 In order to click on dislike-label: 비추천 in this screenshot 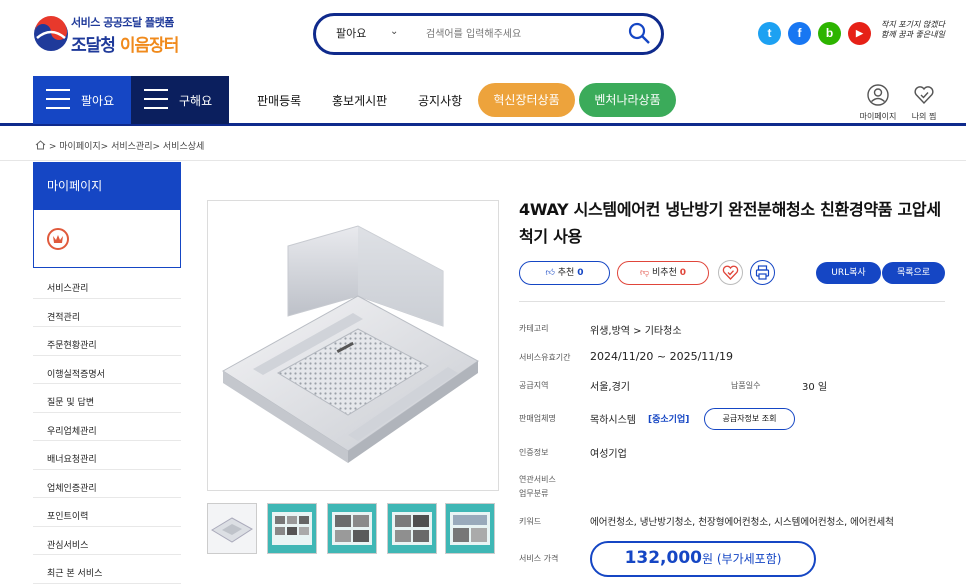, I will do `click(664, 273)`.